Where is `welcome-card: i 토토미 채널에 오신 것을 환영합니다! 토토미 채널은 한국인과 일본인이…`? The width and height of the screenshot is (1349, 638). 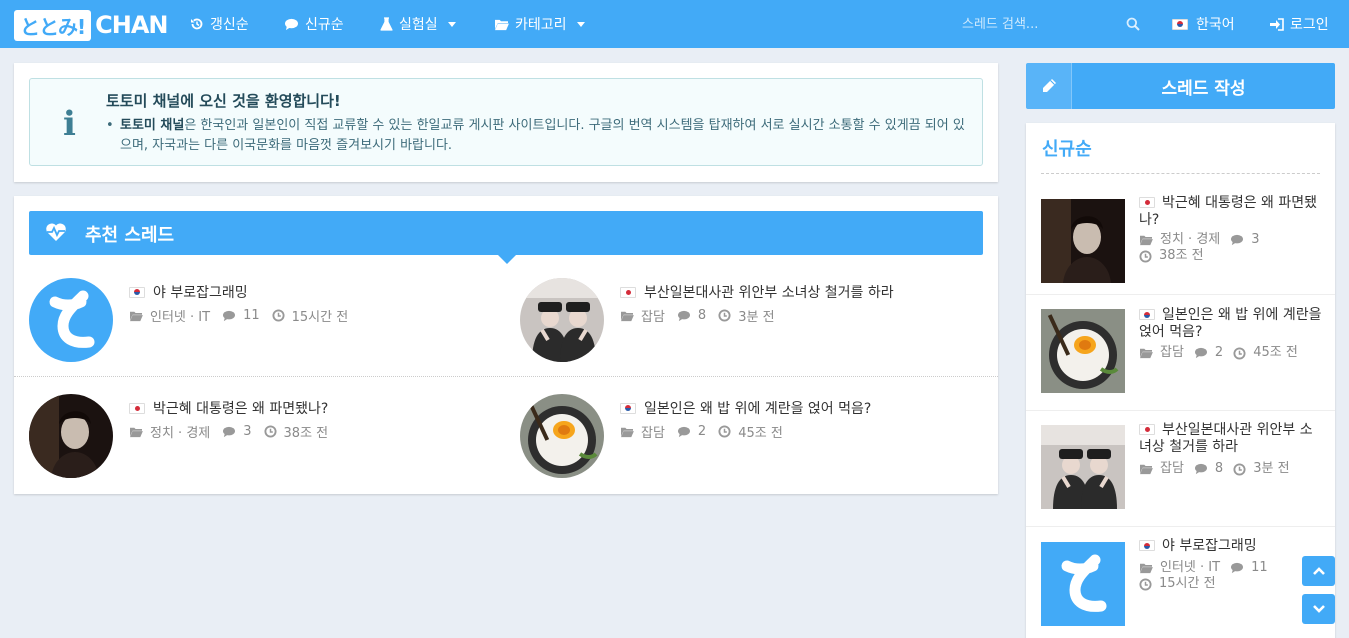 welcome-card: i 토토미 채널에 오신 것을 환영합니다! 토토미 채널은 한국인과 일본인이… is located at coordinates (506, 122).